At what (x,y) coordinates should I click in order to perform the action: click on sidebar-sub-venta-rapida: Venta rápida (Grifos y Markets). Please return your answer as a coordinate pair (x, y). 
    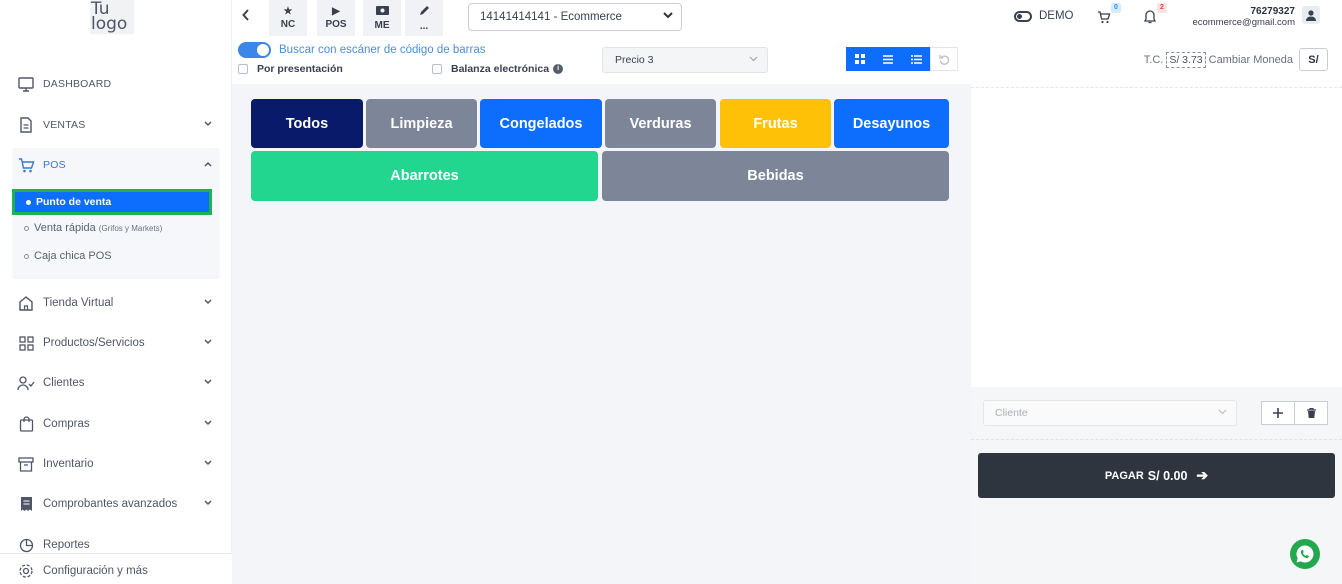
    Looking at the image, I should click on (93, 228).